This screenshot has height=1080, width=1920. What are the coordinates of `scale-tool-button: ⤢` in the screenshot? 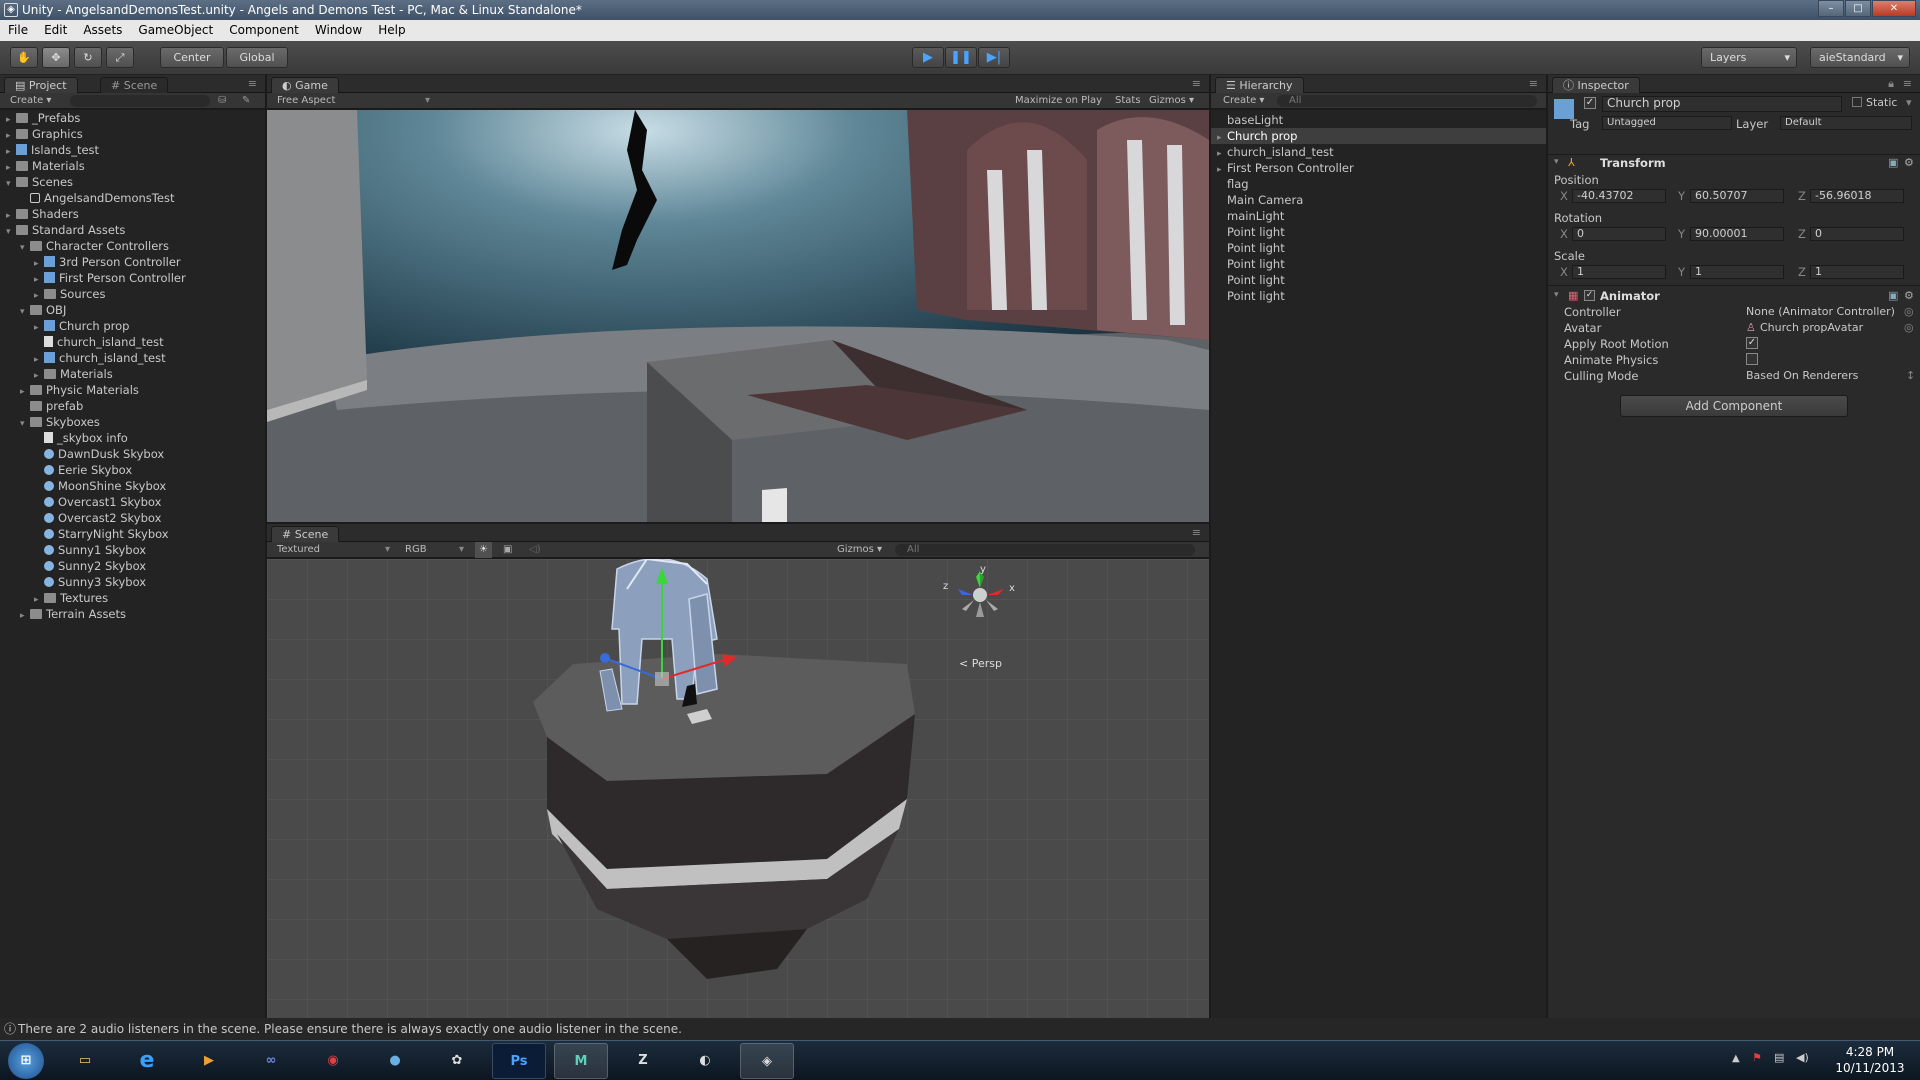 It's located at (120, 57).